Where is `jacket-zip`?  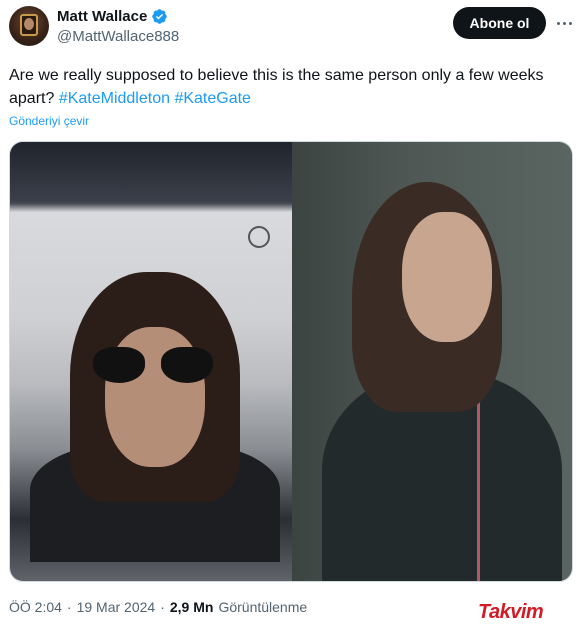
jacket-zip is located at coordinates (478, 491).